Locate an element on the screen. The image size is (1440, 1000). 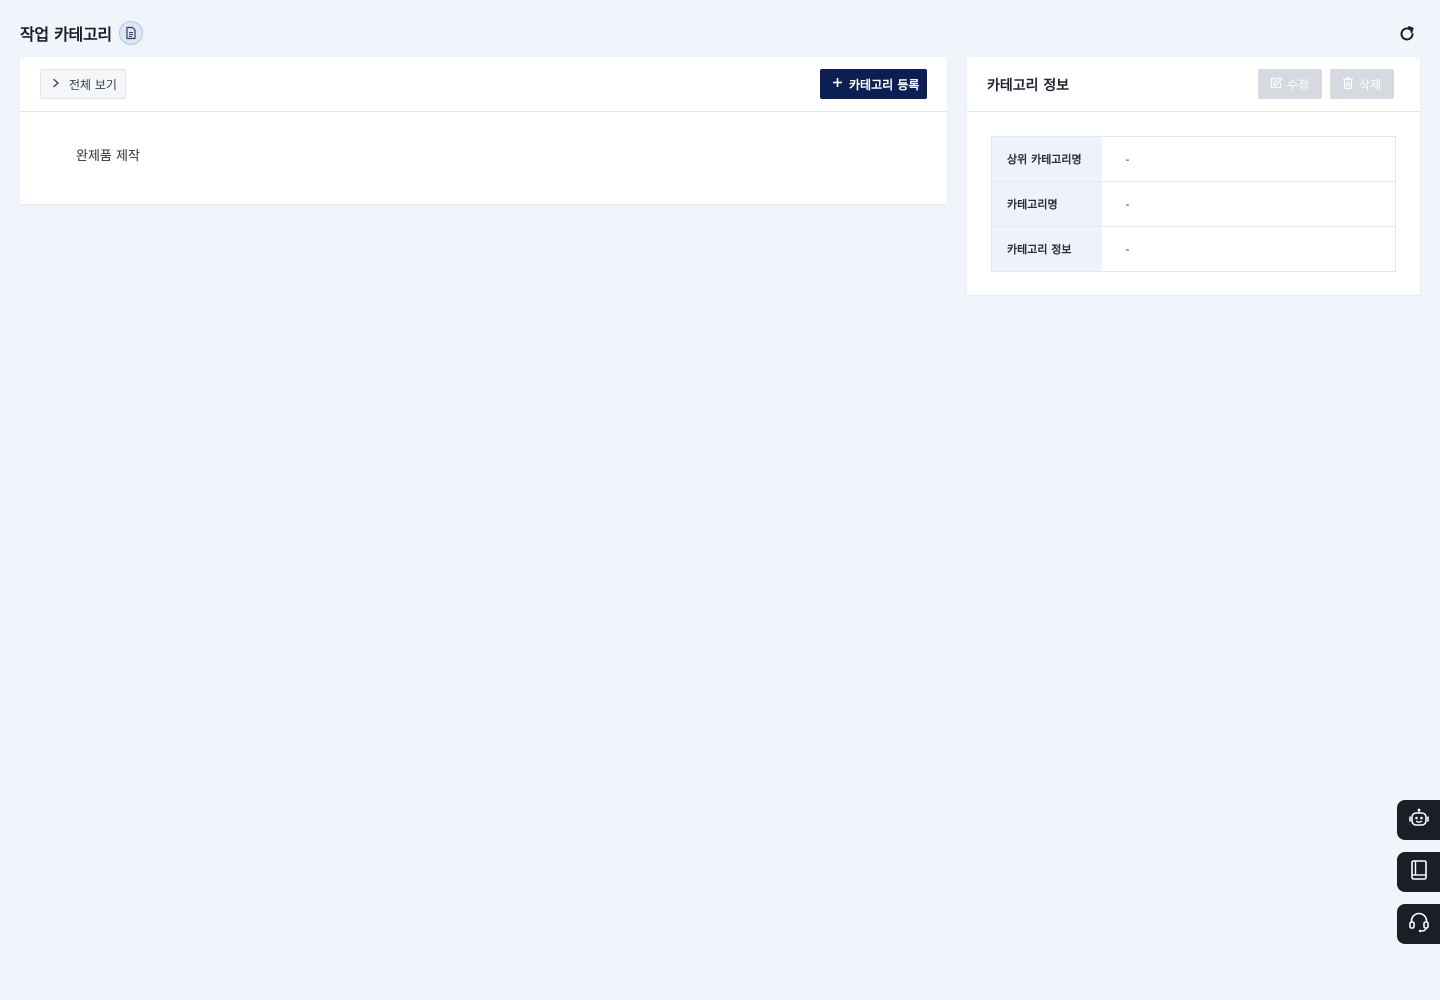
table-row: 카테고리 정보 - is located at coordinates (1193, 249).